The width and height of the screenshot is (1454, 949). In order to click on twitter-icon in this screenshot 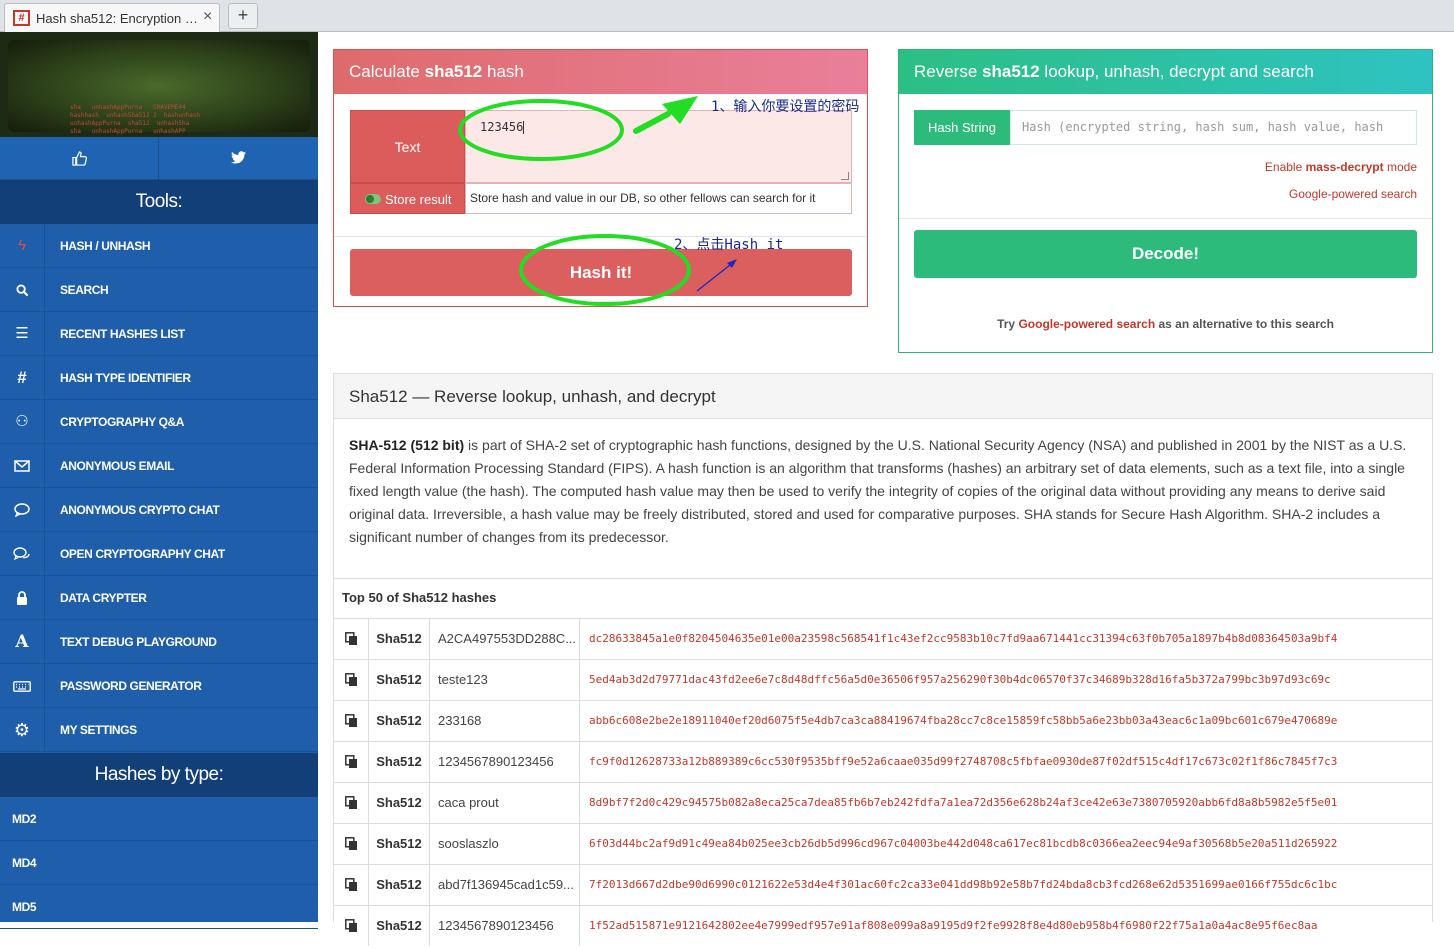, I will do `click(238, 157)`.